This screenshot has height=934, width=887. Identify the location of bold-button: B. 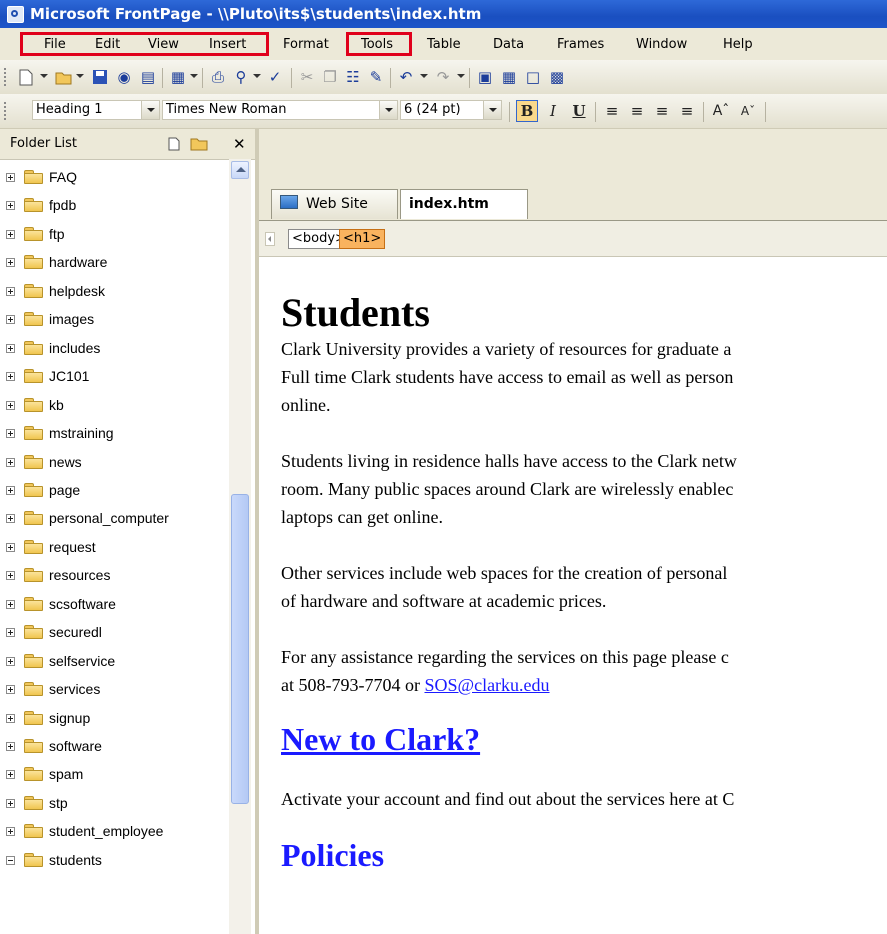
(527, 111).